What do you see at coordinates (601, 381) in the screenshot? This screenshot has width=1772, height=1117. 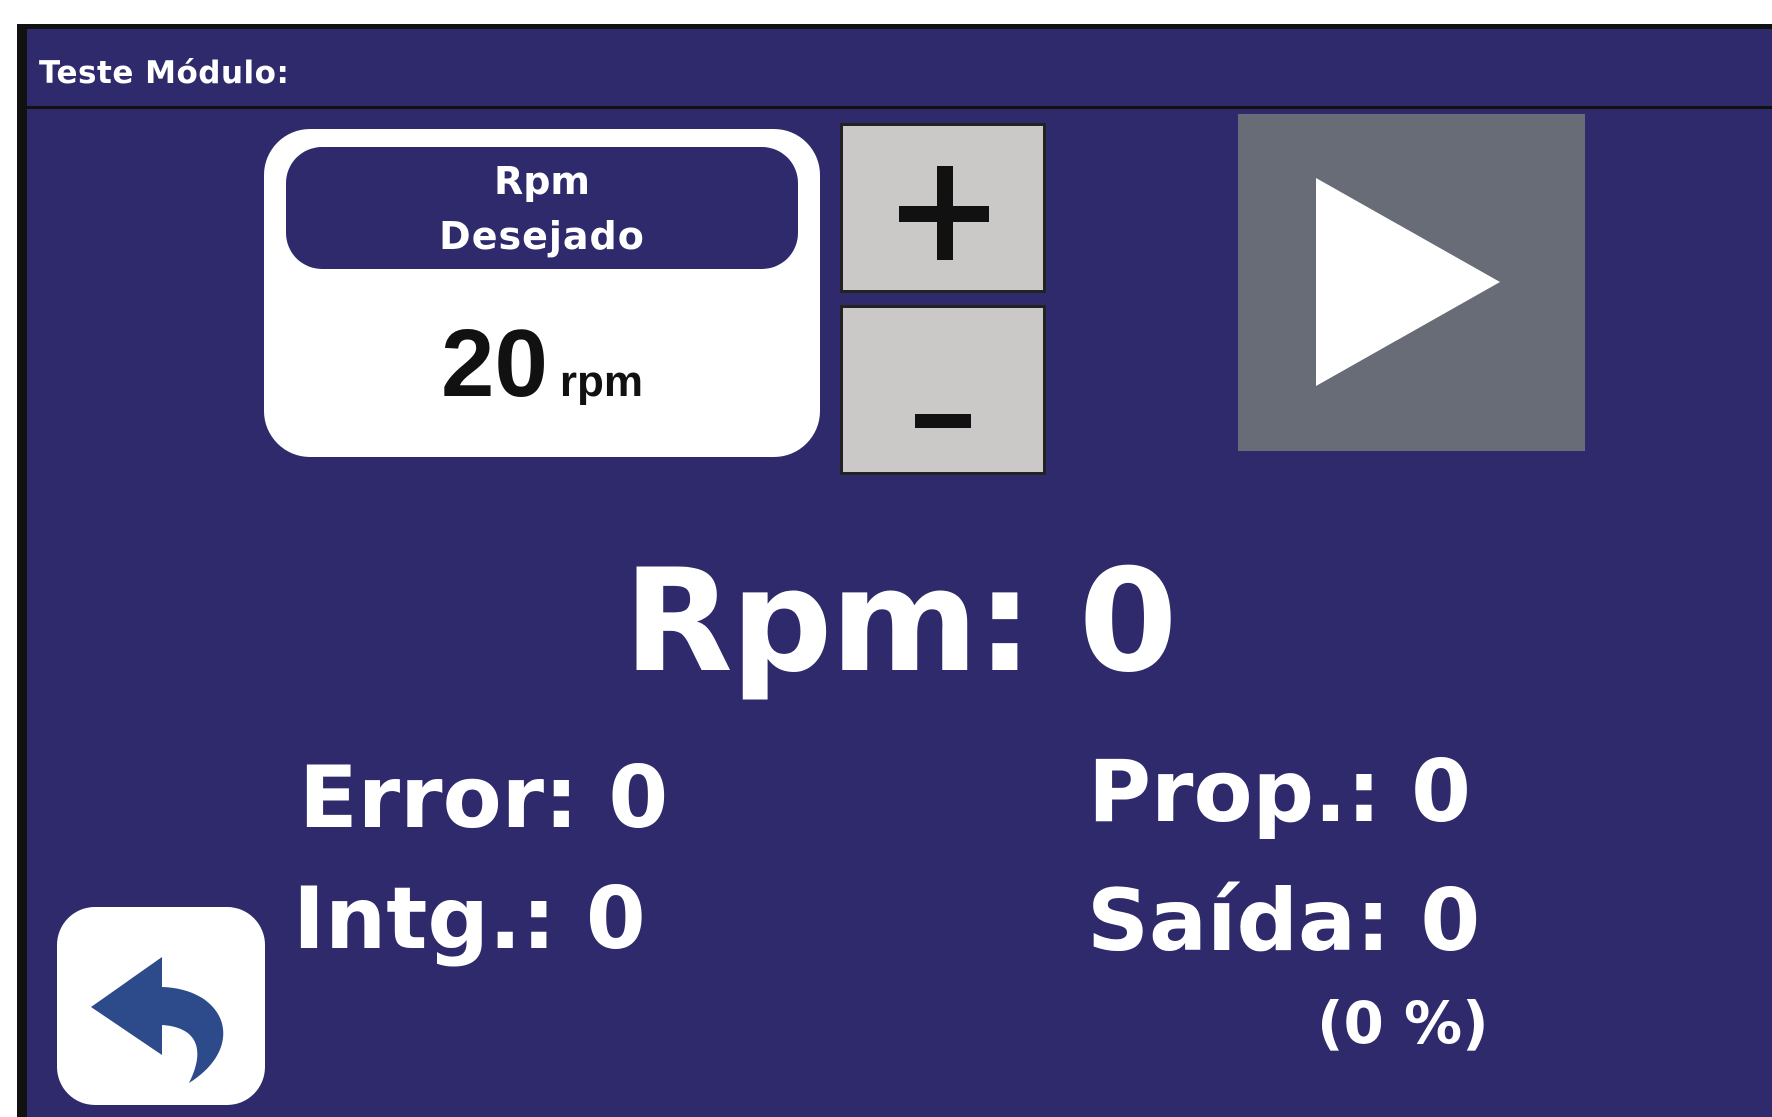 I see `setpoint-unit: rpm` at bounding box center [601, 381].